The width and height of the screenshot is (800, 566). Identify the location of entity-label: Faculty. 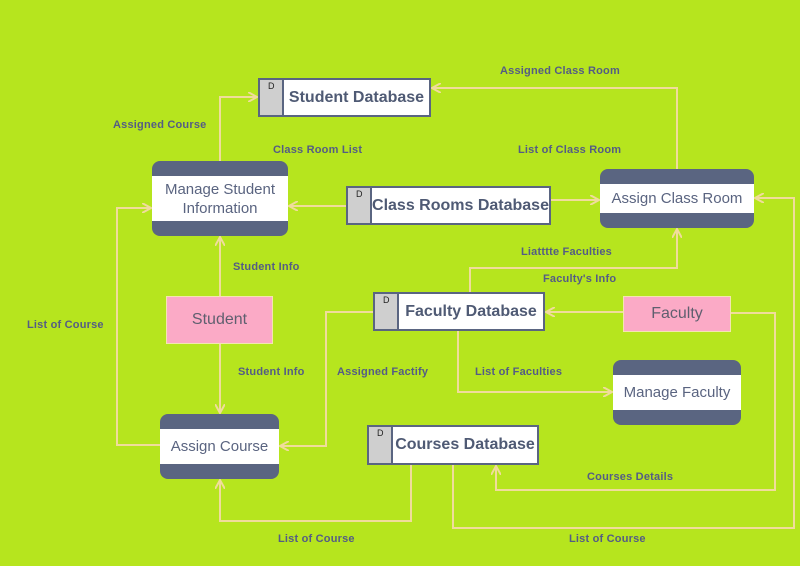
(677, 313).